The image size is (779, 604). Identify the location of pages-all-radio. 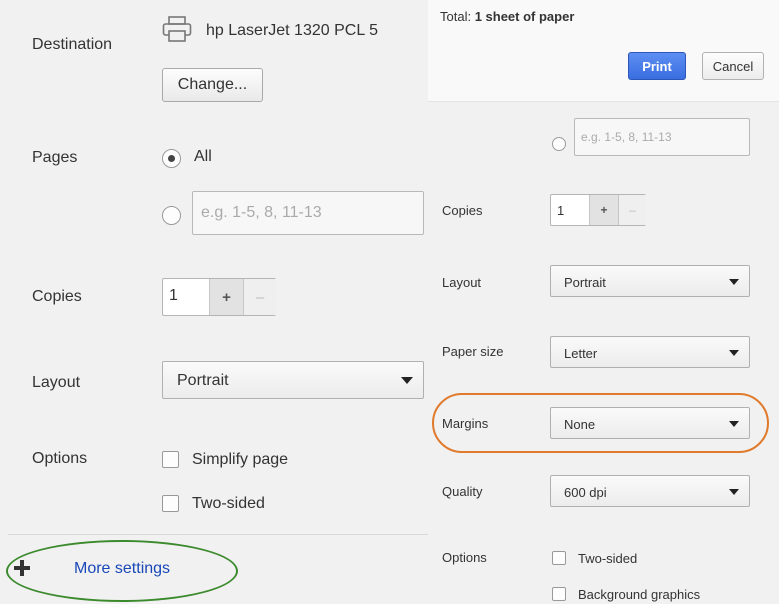
(171, 158).